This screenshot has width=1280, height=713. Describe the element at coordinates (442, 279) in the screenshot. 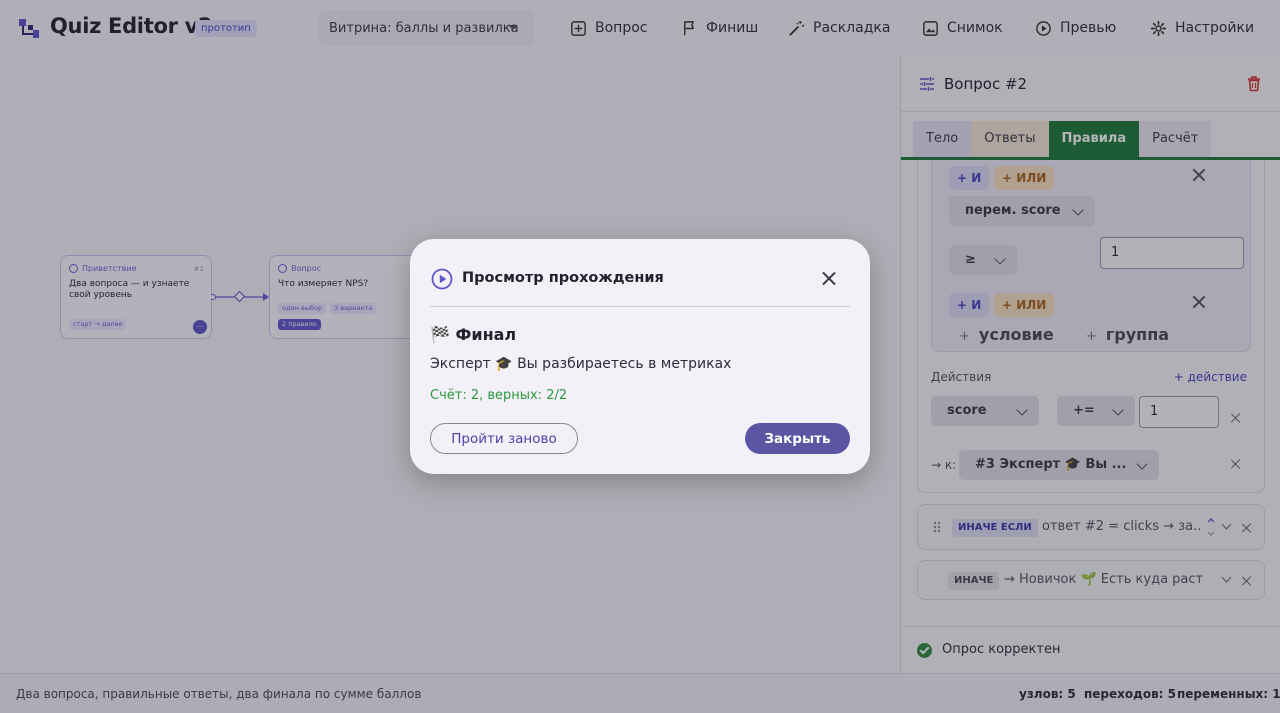

I see `play-circle-icon` at that location.